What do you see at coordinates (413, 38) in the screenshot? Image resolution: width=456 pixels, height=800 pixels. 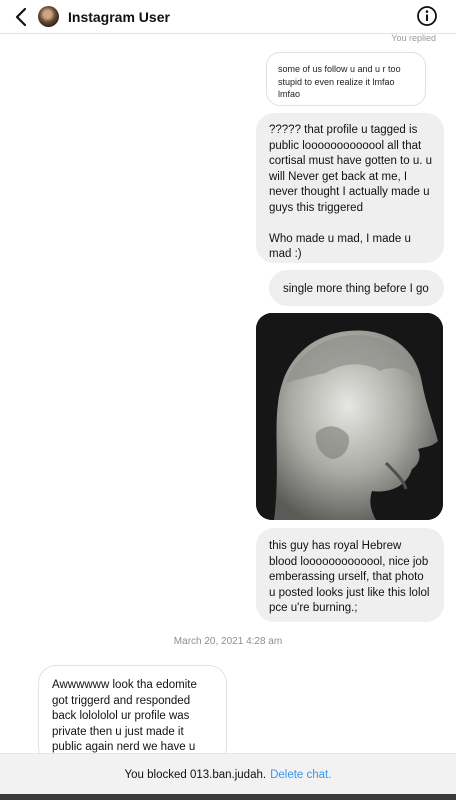 I see `you-replied-label: You replied` at bounding box center [413, 38].